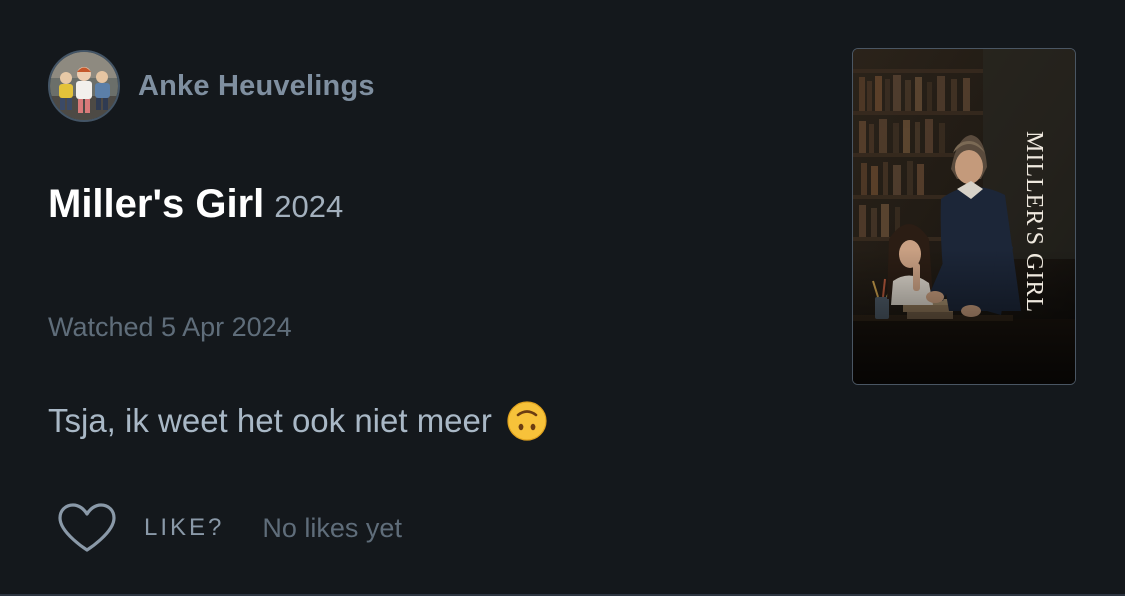 The width and height of the screenshot is (1125, 596). I want to click on like-button: LIKE?, so click(184, 528).